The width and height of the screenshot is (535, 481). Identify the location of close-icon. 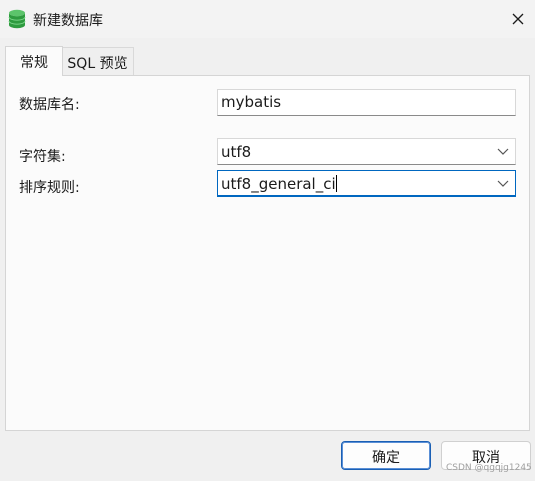
(518, 19).